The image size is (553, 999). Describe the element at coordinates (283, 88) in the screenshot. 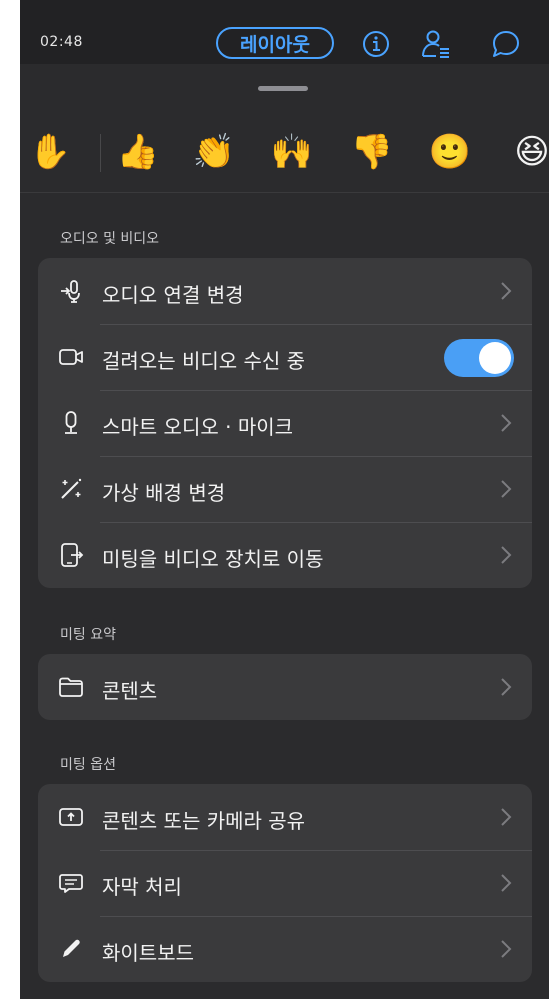

I see `sheet-drag-handle` at that location.